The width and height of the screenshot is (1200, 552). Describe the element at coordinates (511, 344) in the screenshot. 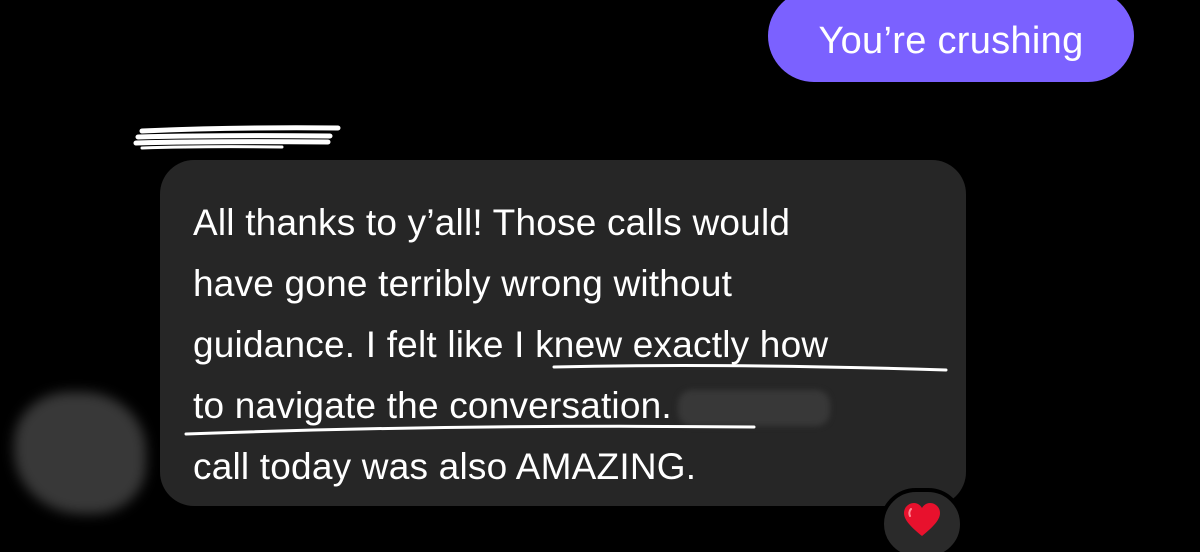

I see `message-line-3-text: guidance. I felt like I knew exactly how` at that location.